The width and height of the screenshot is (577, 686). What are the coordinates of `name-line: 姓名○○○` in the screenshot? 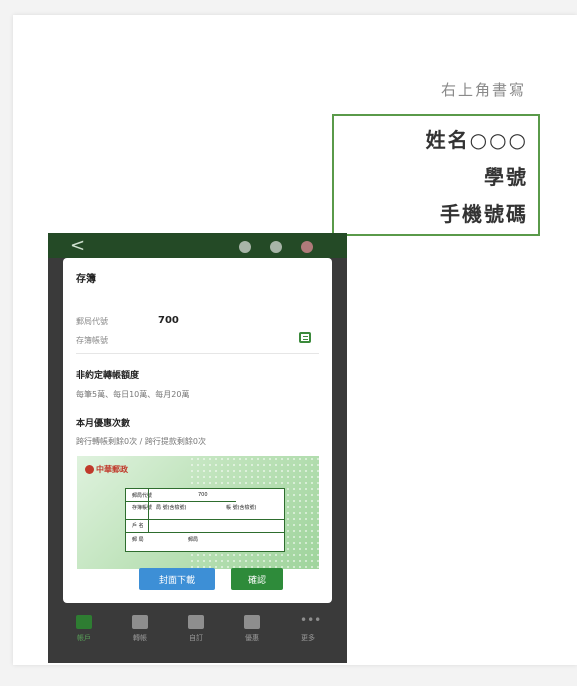 It's located at (476, 140).